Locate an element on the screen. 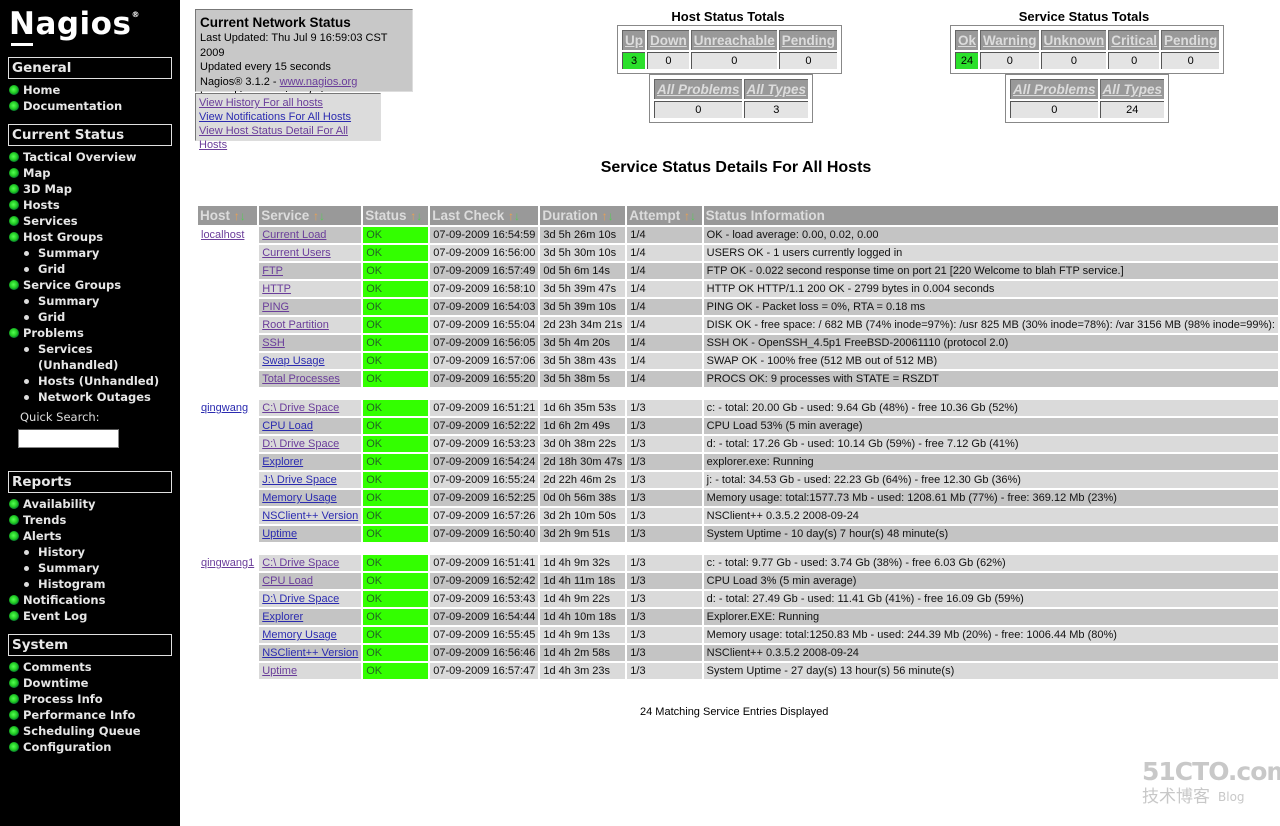 Image resolution: width=1280 pixels, height=826 pixels. host-link: qingwang is located at coordinates (224, 408).